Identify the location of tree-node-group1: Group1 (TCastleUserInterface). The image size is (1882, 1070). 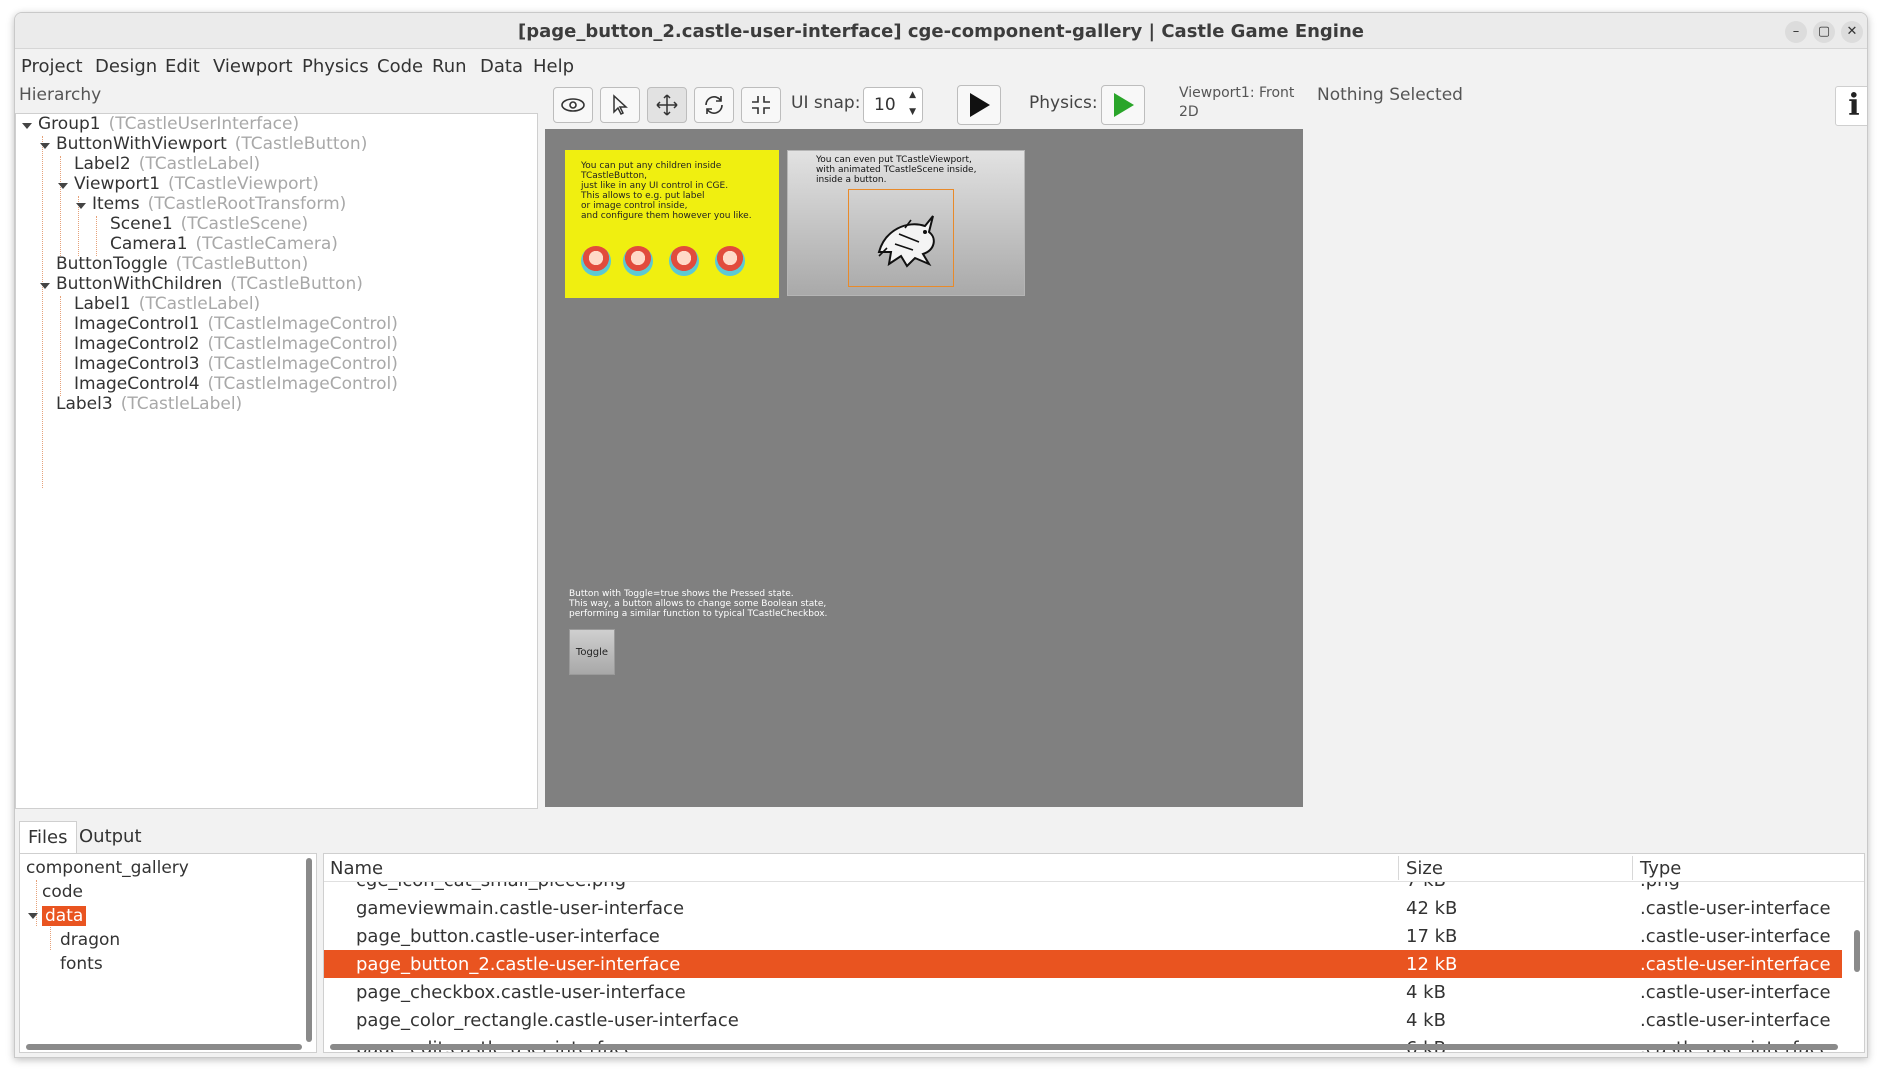
(168, 124).